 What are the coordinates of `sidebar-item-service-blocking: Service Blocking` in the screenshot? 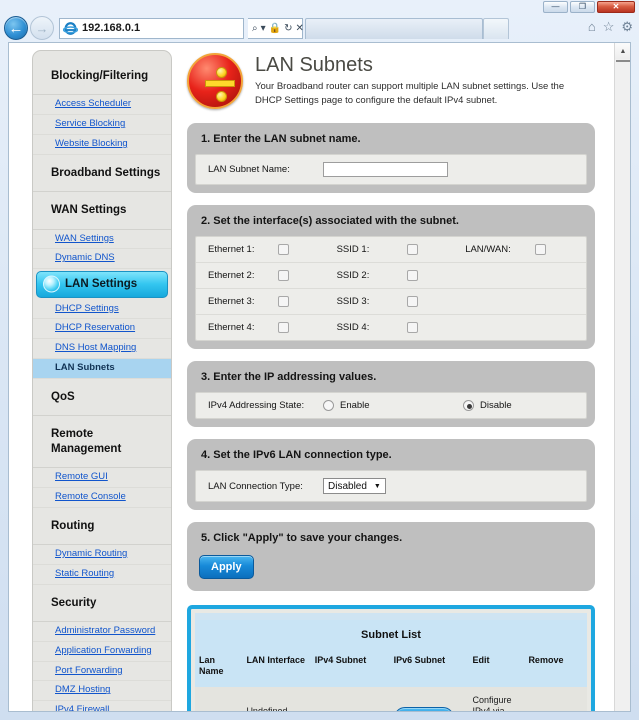 It's located at (102, 125).